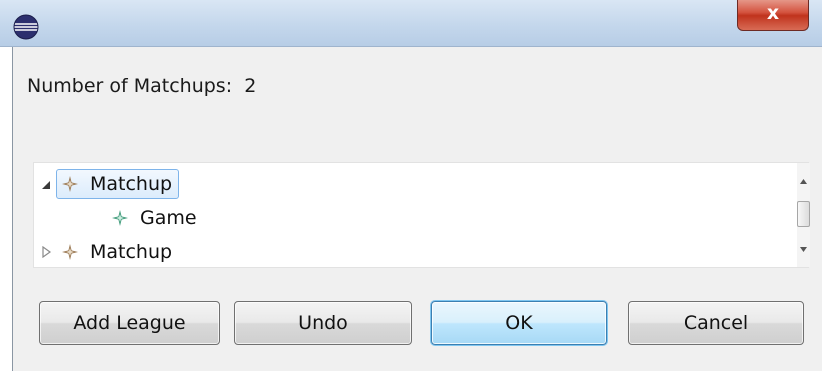 Image resolution: width=822 pixels, height=371 pixels. Describe the element at coordinates (803, 249) in the screenshot. I see `scroll-down-arrow-icon` at that location.